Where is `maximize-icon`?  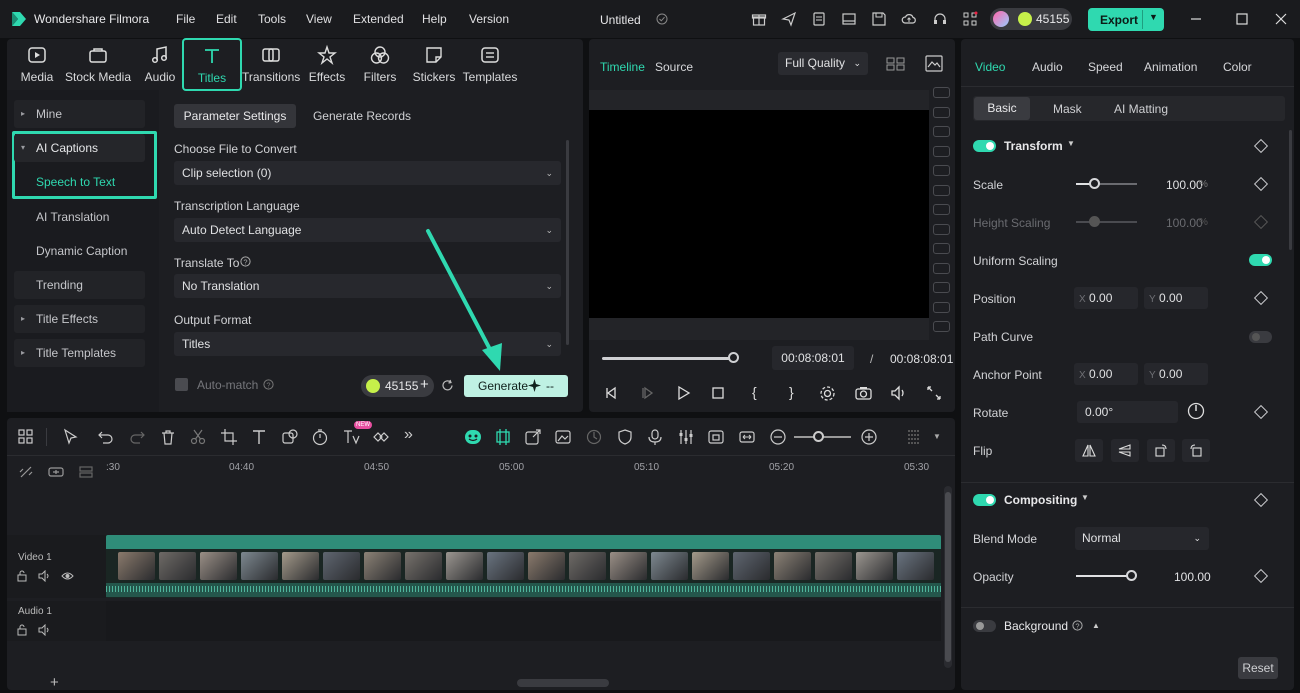
maximize-icon is located at coordinates (1242, 19).